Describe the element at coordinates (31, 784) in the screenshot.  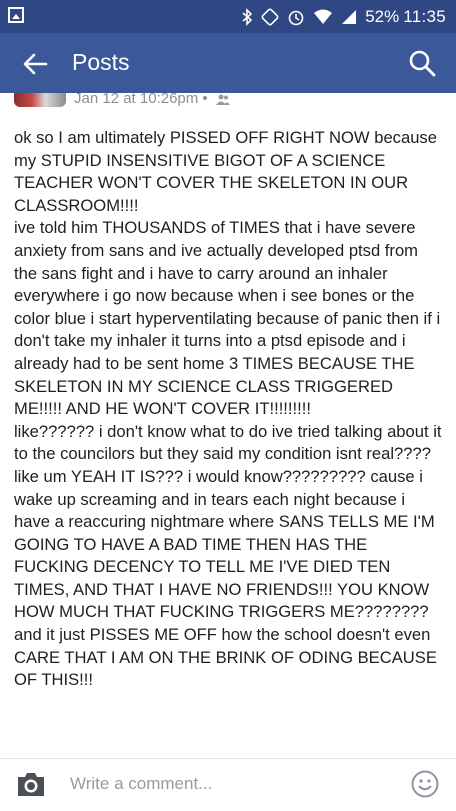
I see `camera-icon` at that location.